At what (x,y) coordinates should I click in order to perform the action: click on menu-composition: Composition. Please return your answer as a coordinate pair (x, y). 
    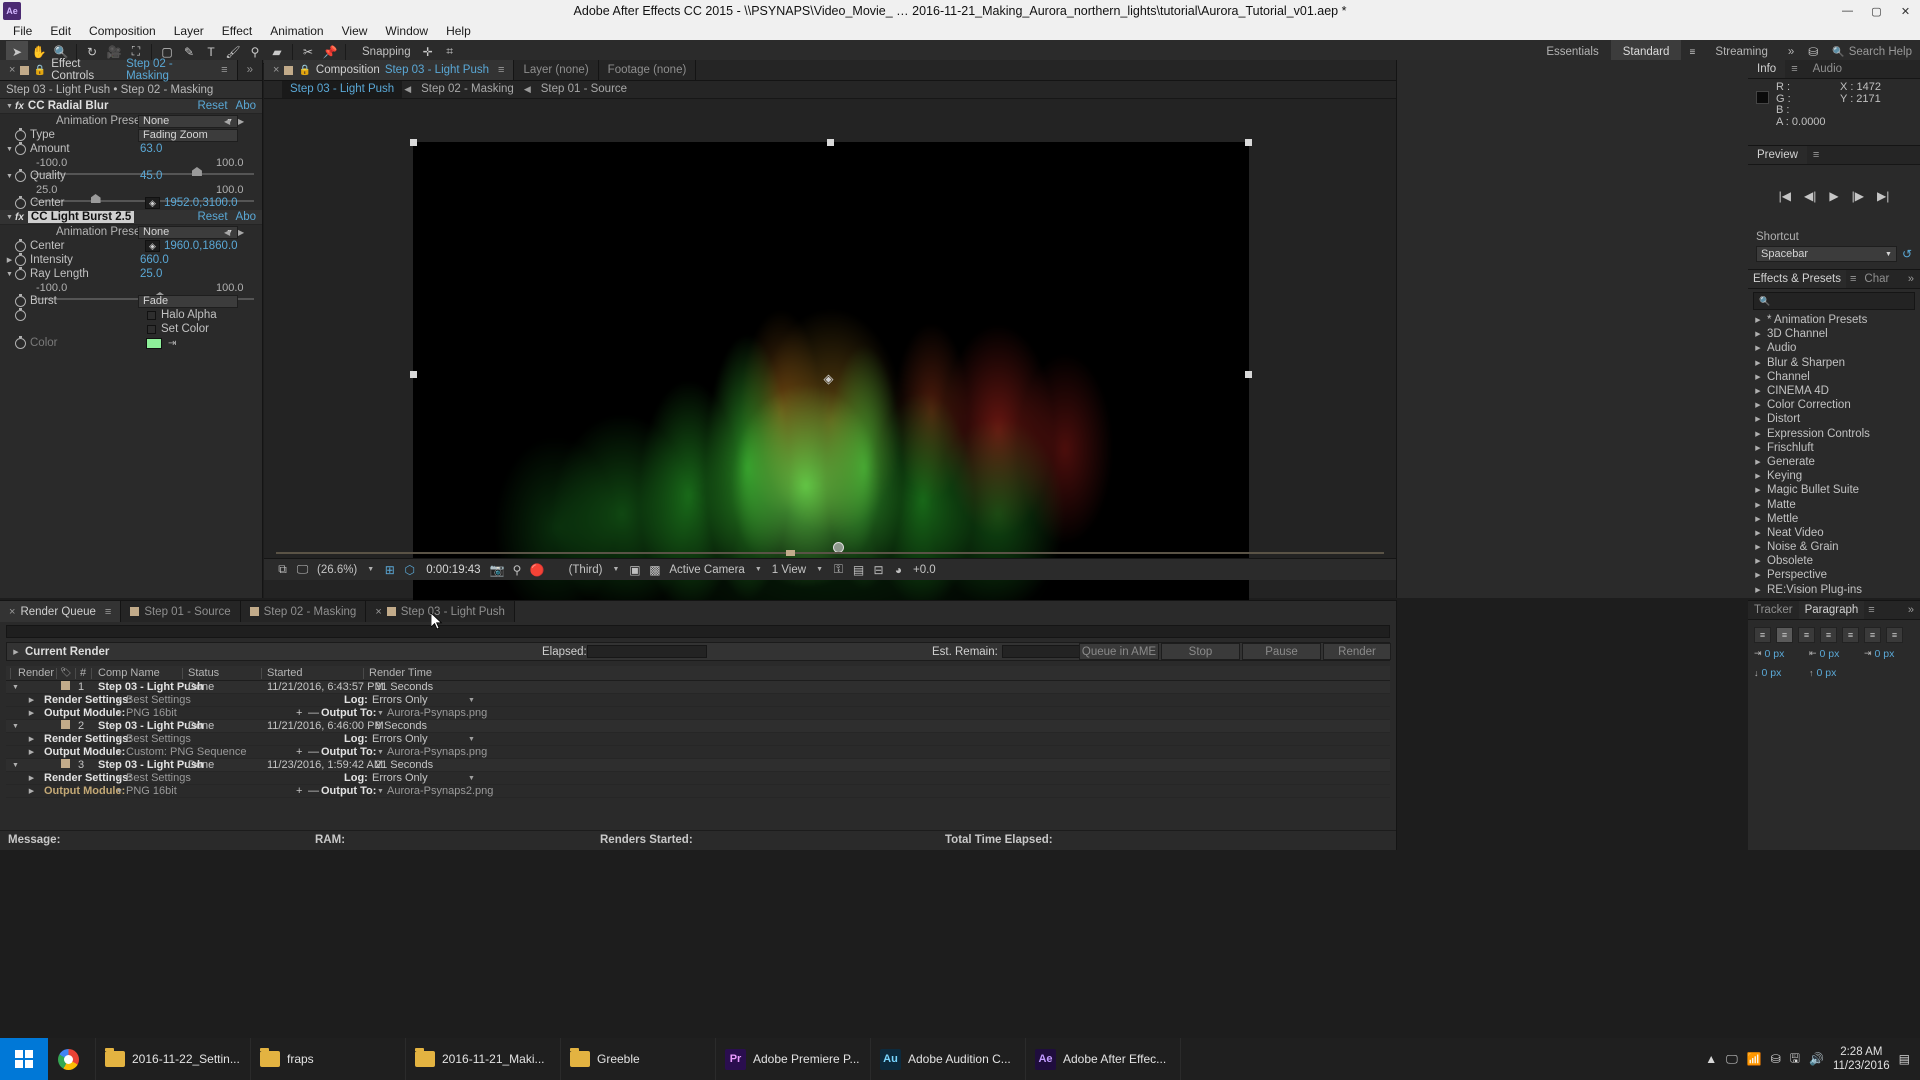
    Looking at the image, I should click on (122, 31).